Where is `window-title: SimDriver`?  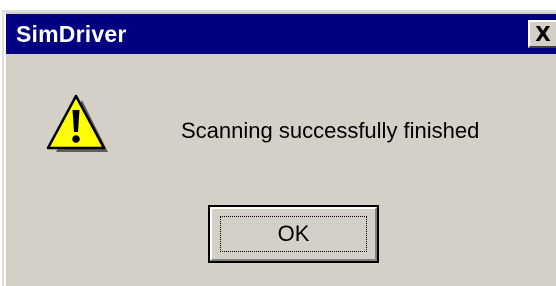
window-title: SimDriver is located at coordinates (71, 33).